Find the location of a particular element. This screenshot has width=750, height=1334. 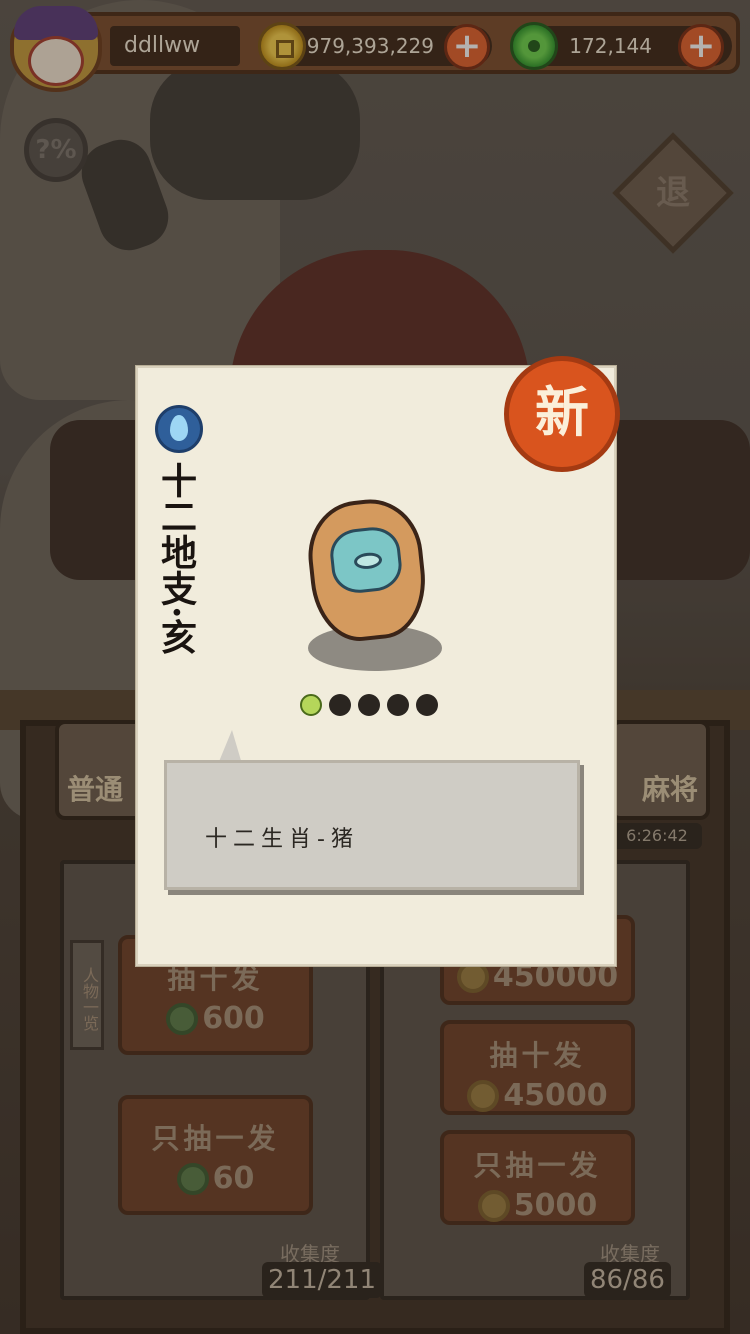

speech-bubble-tail is located at coordinates (230, 747).